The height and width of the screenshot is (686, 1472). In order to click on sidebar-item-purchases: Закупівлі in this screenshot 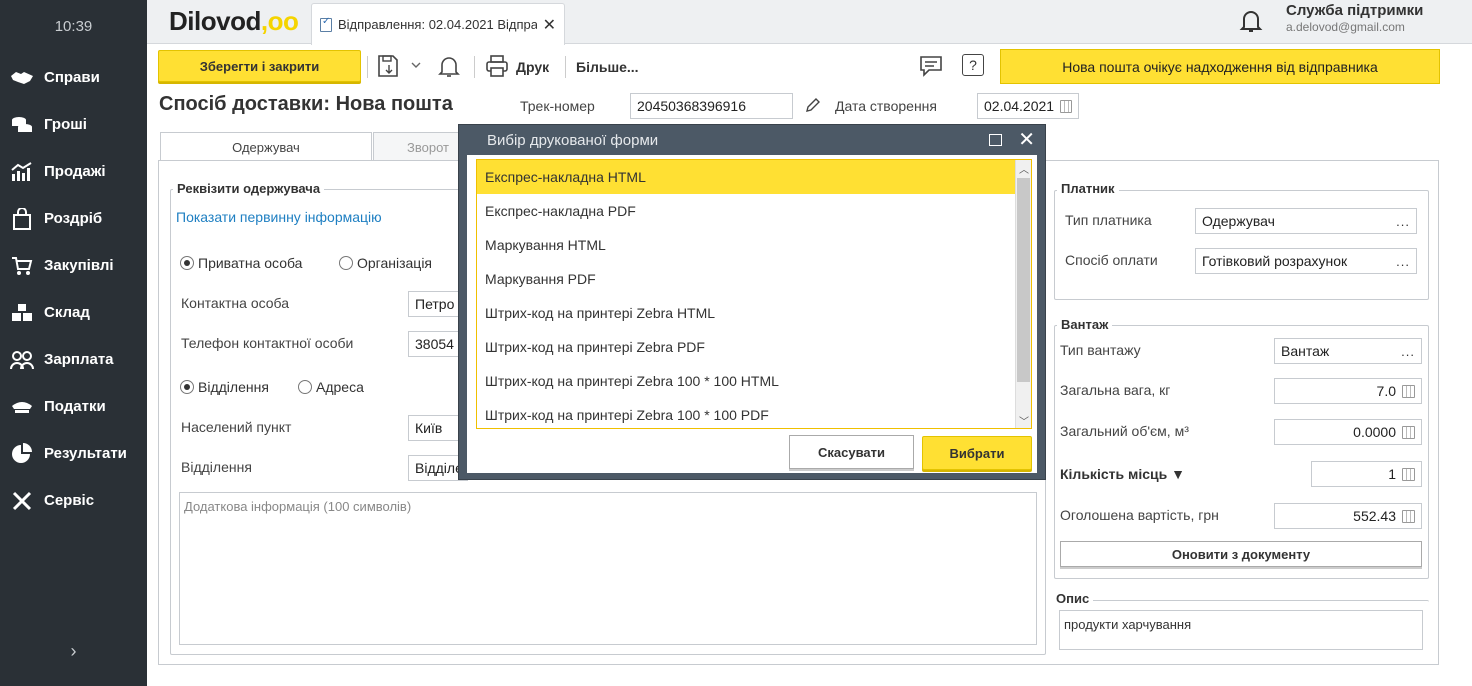, I will do `click(73, 265)`.